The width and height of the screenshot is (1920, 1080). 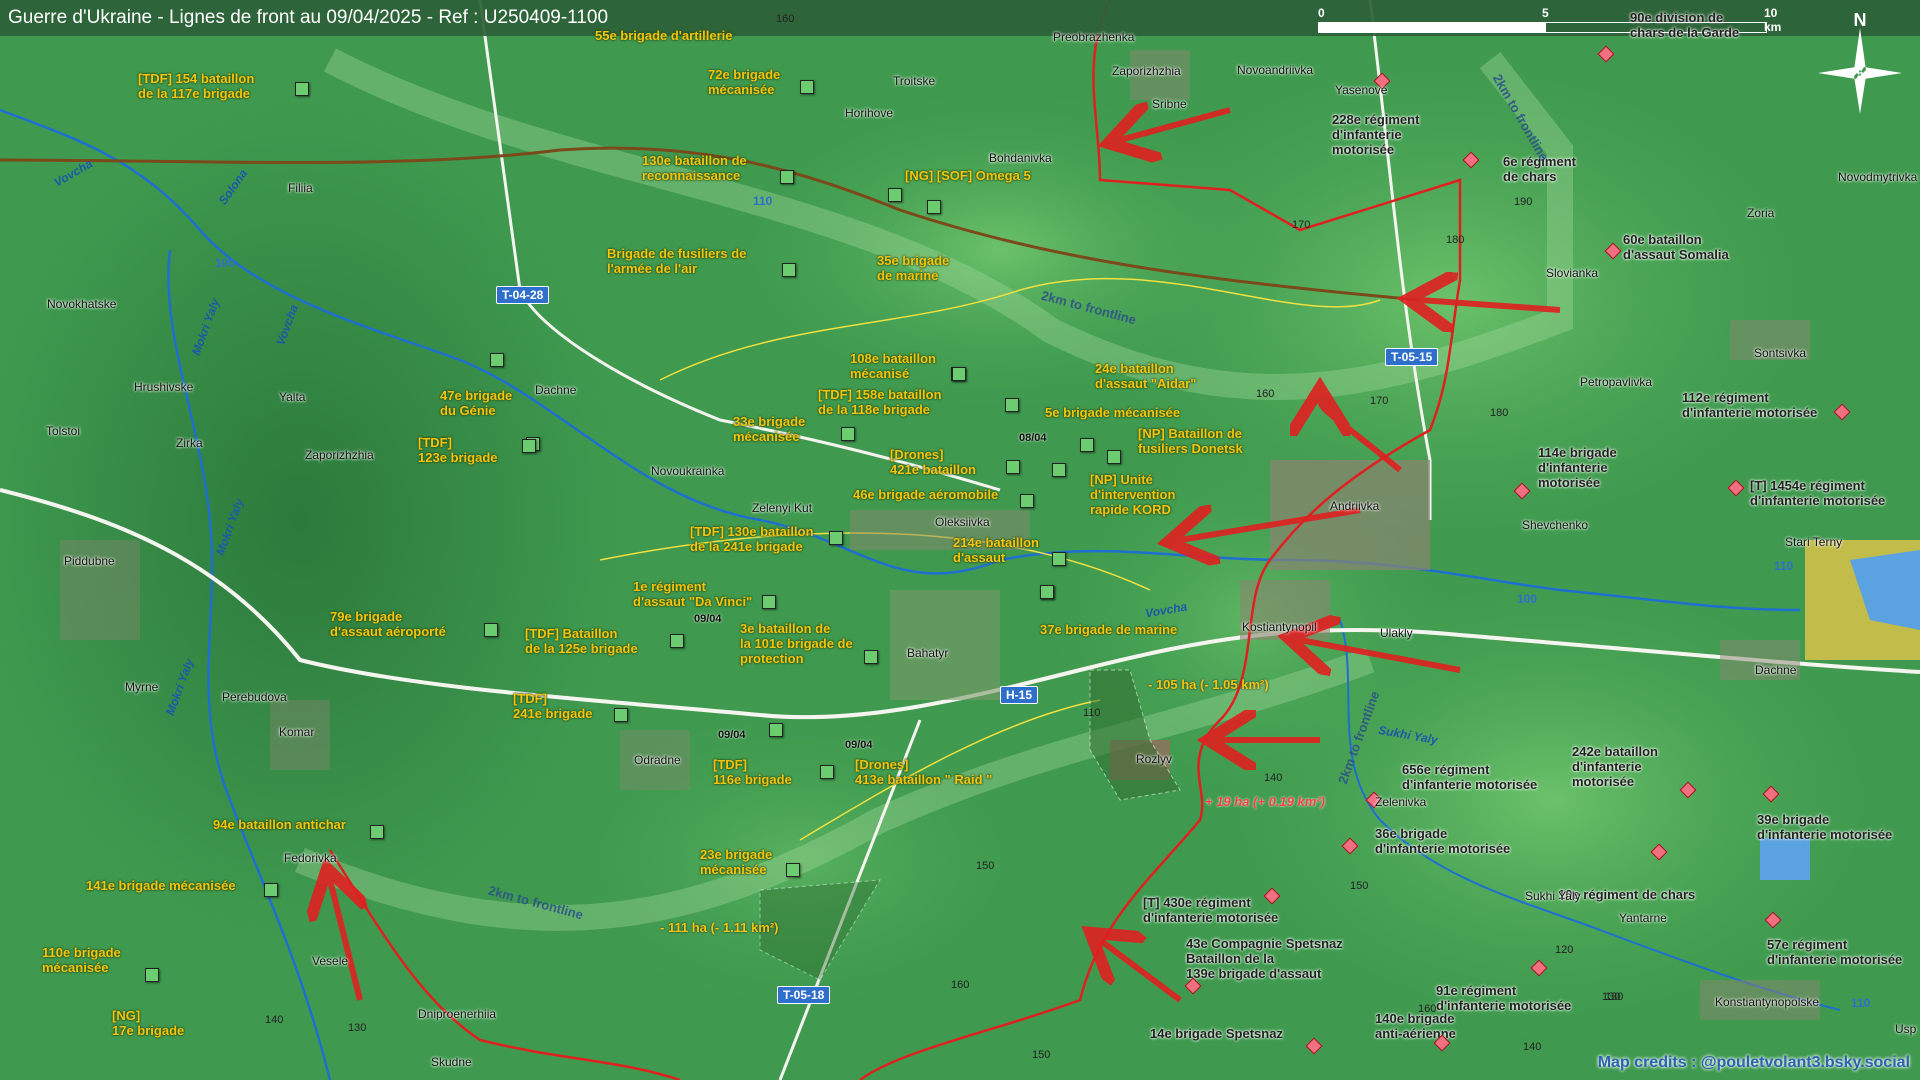 What do you see at coordinates (996, 550) in the screenshot?
I see `ua-unit-label: 214e bataillon d'assaut` at bounding box center [996, 550].